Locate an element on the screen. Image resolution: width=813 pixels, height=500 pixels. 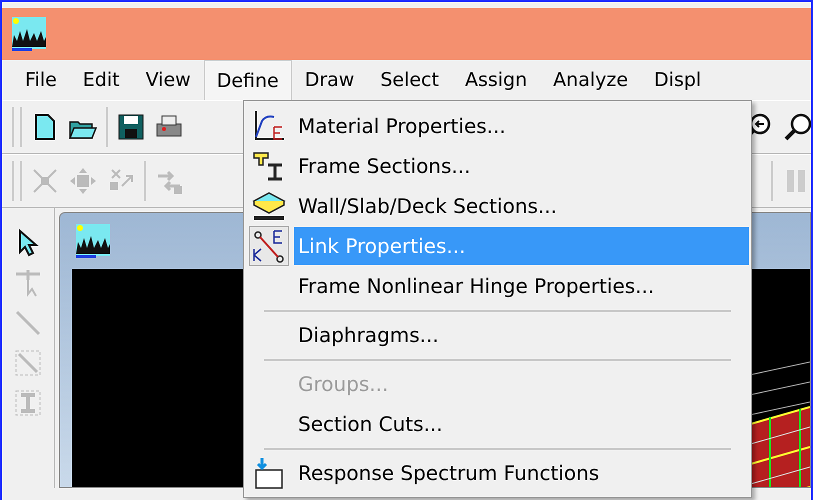
menu-item: Response Spectrum Functions is located at coordinates (521, 473).